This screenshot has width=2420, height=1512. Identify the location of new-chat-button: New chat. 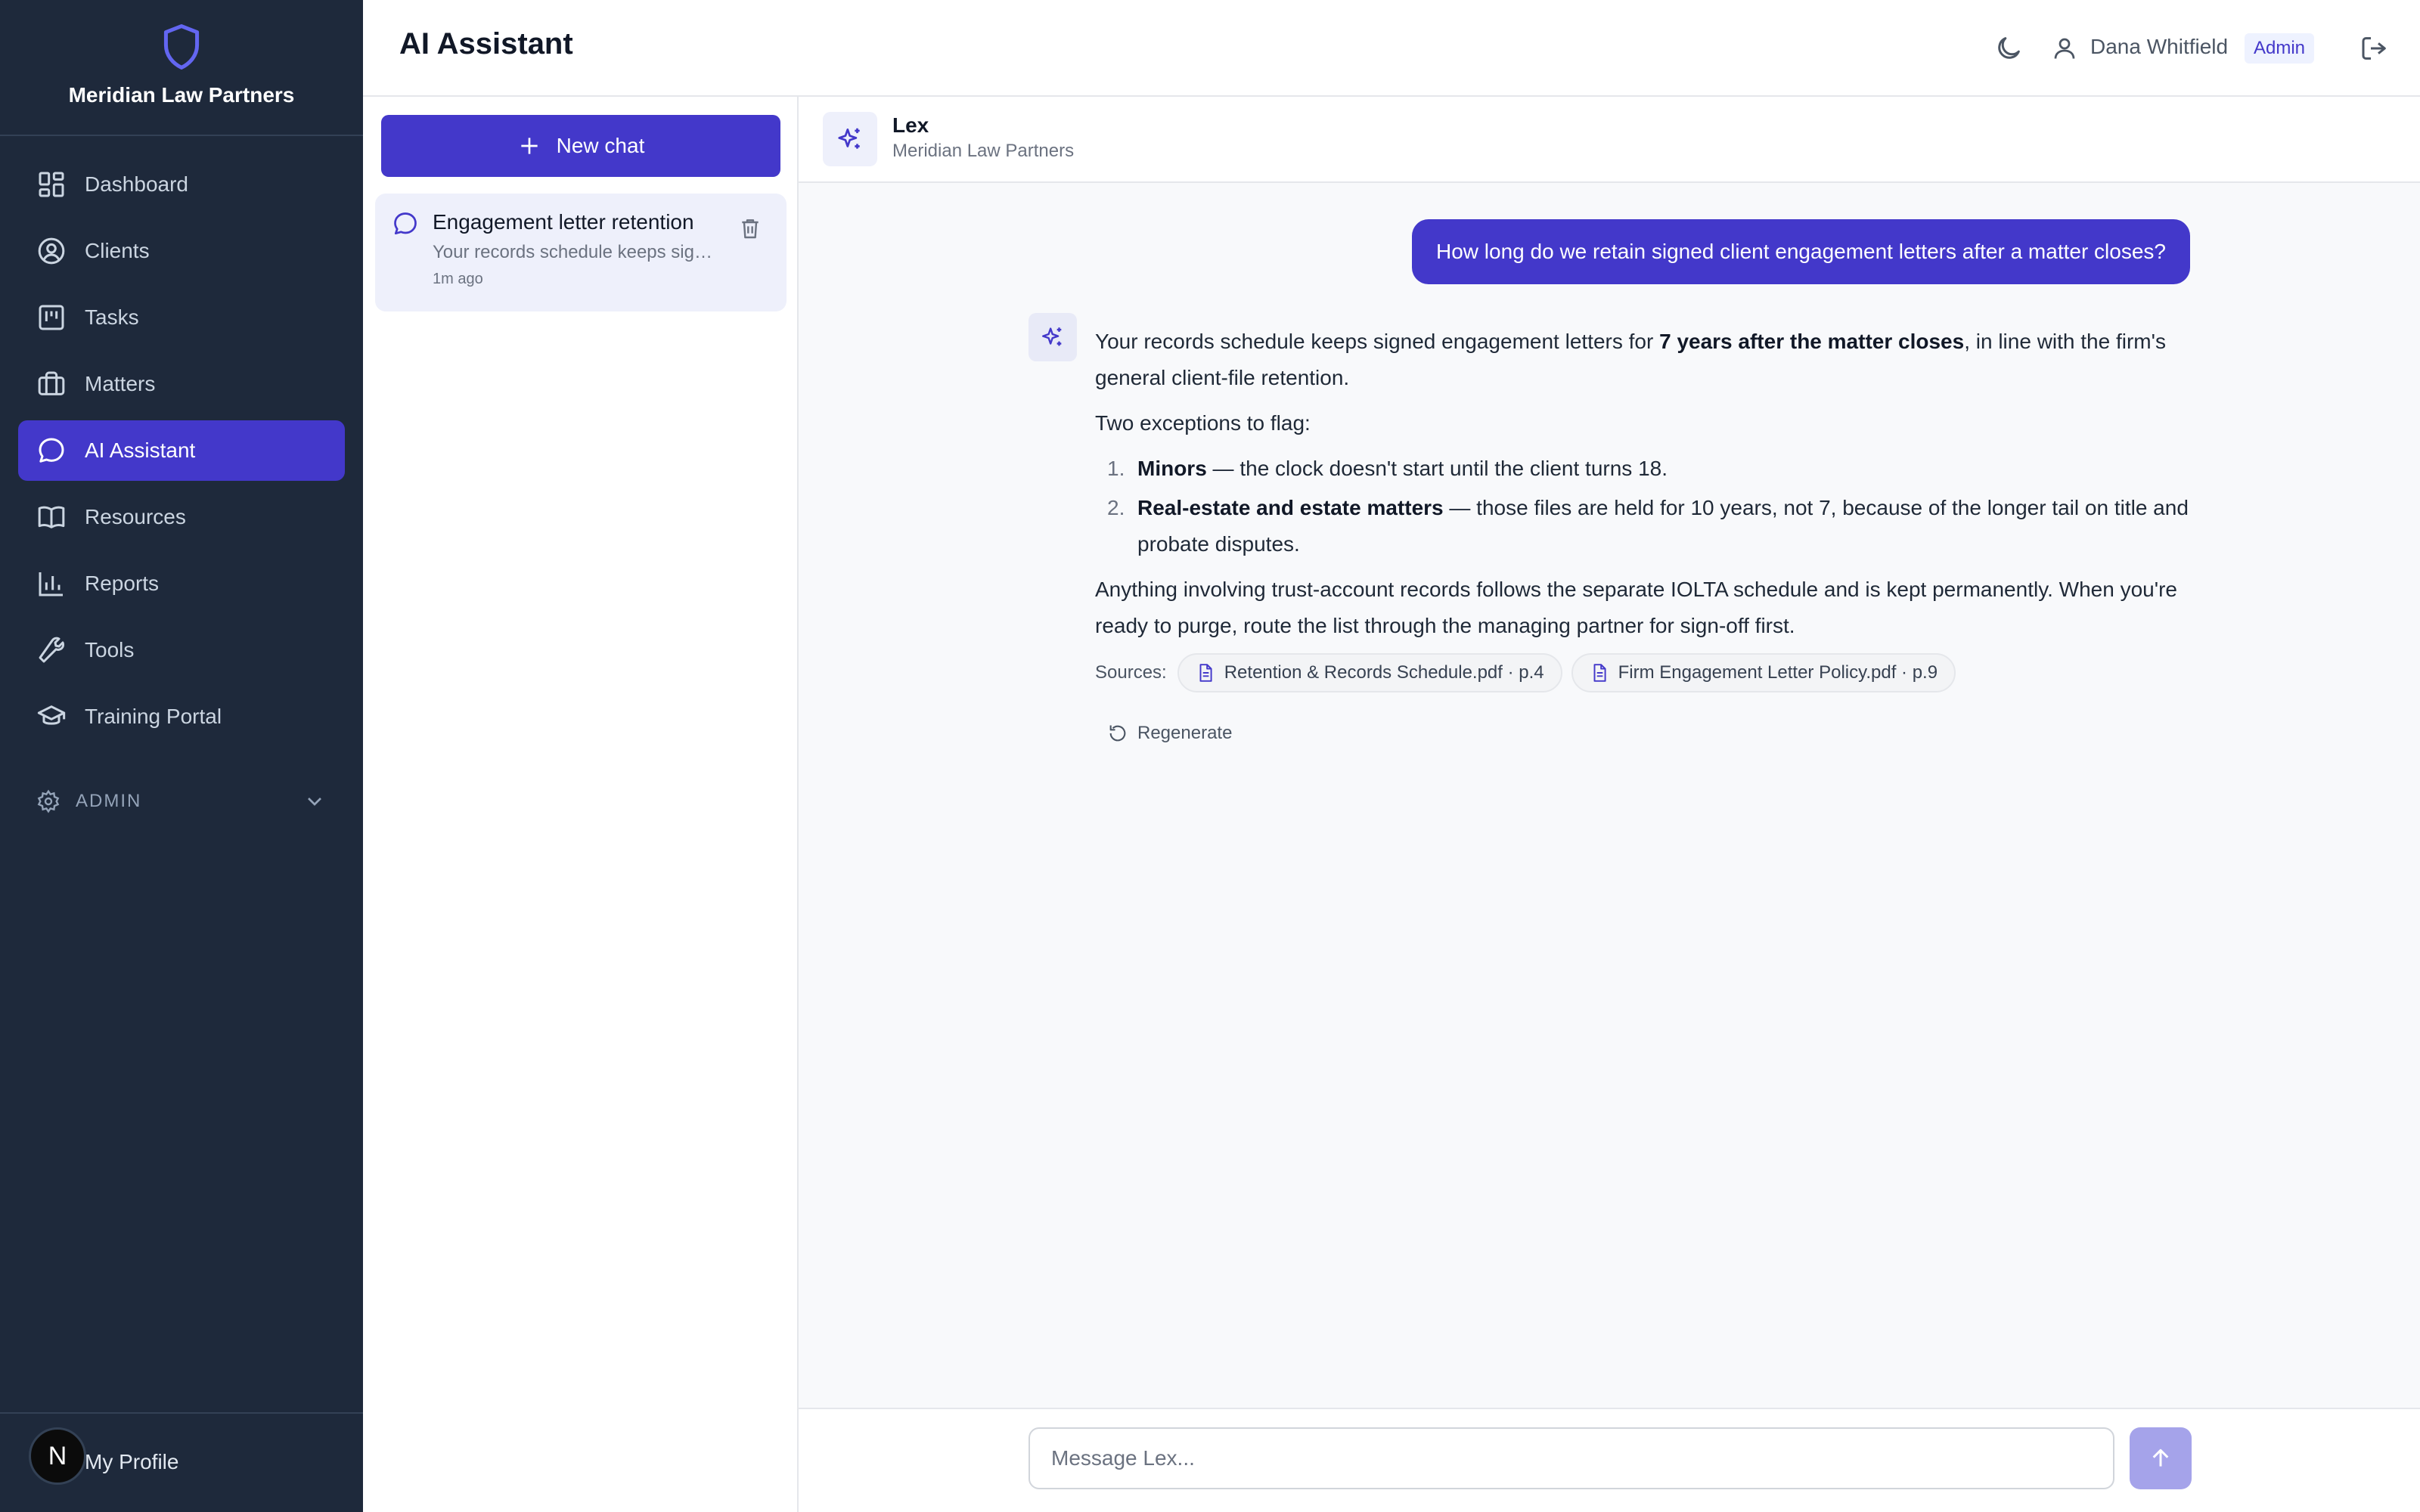
(580, 146).